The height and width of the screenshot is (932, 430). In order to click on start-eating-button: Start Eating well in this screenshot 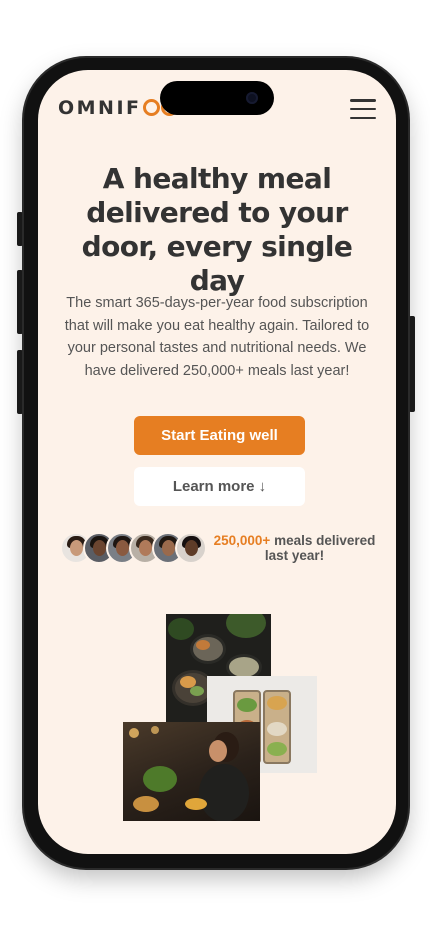, I will do `click(219, 435)`.